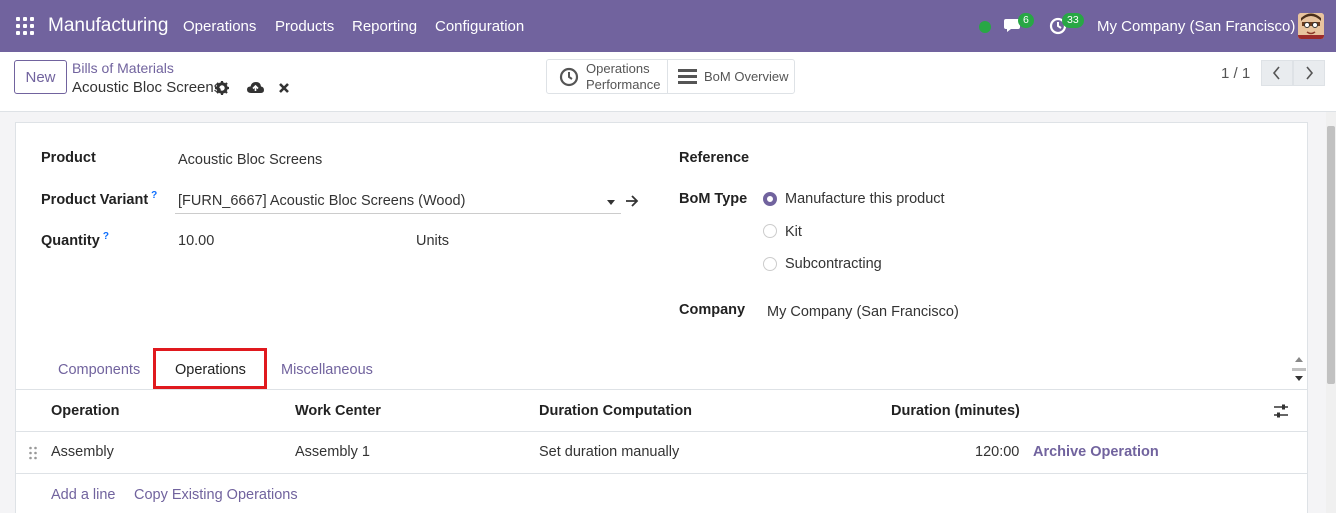 This screenshot has height=513, width=1336. Describe the element at coordinates (714, 158) in the screenshot. I see `reference-label: Reference` at that location.